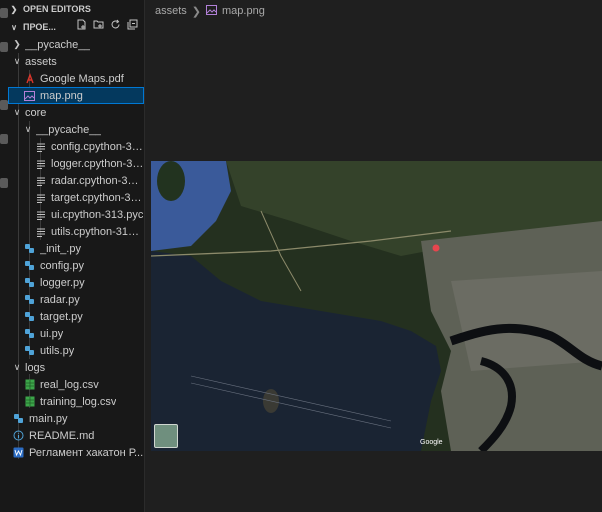 This screenshot has height=512, width=602. What do you see at coordinates (76, 350) in the screenshot?
I see `tree-file: utils.py` at bounding box center [76, 350].